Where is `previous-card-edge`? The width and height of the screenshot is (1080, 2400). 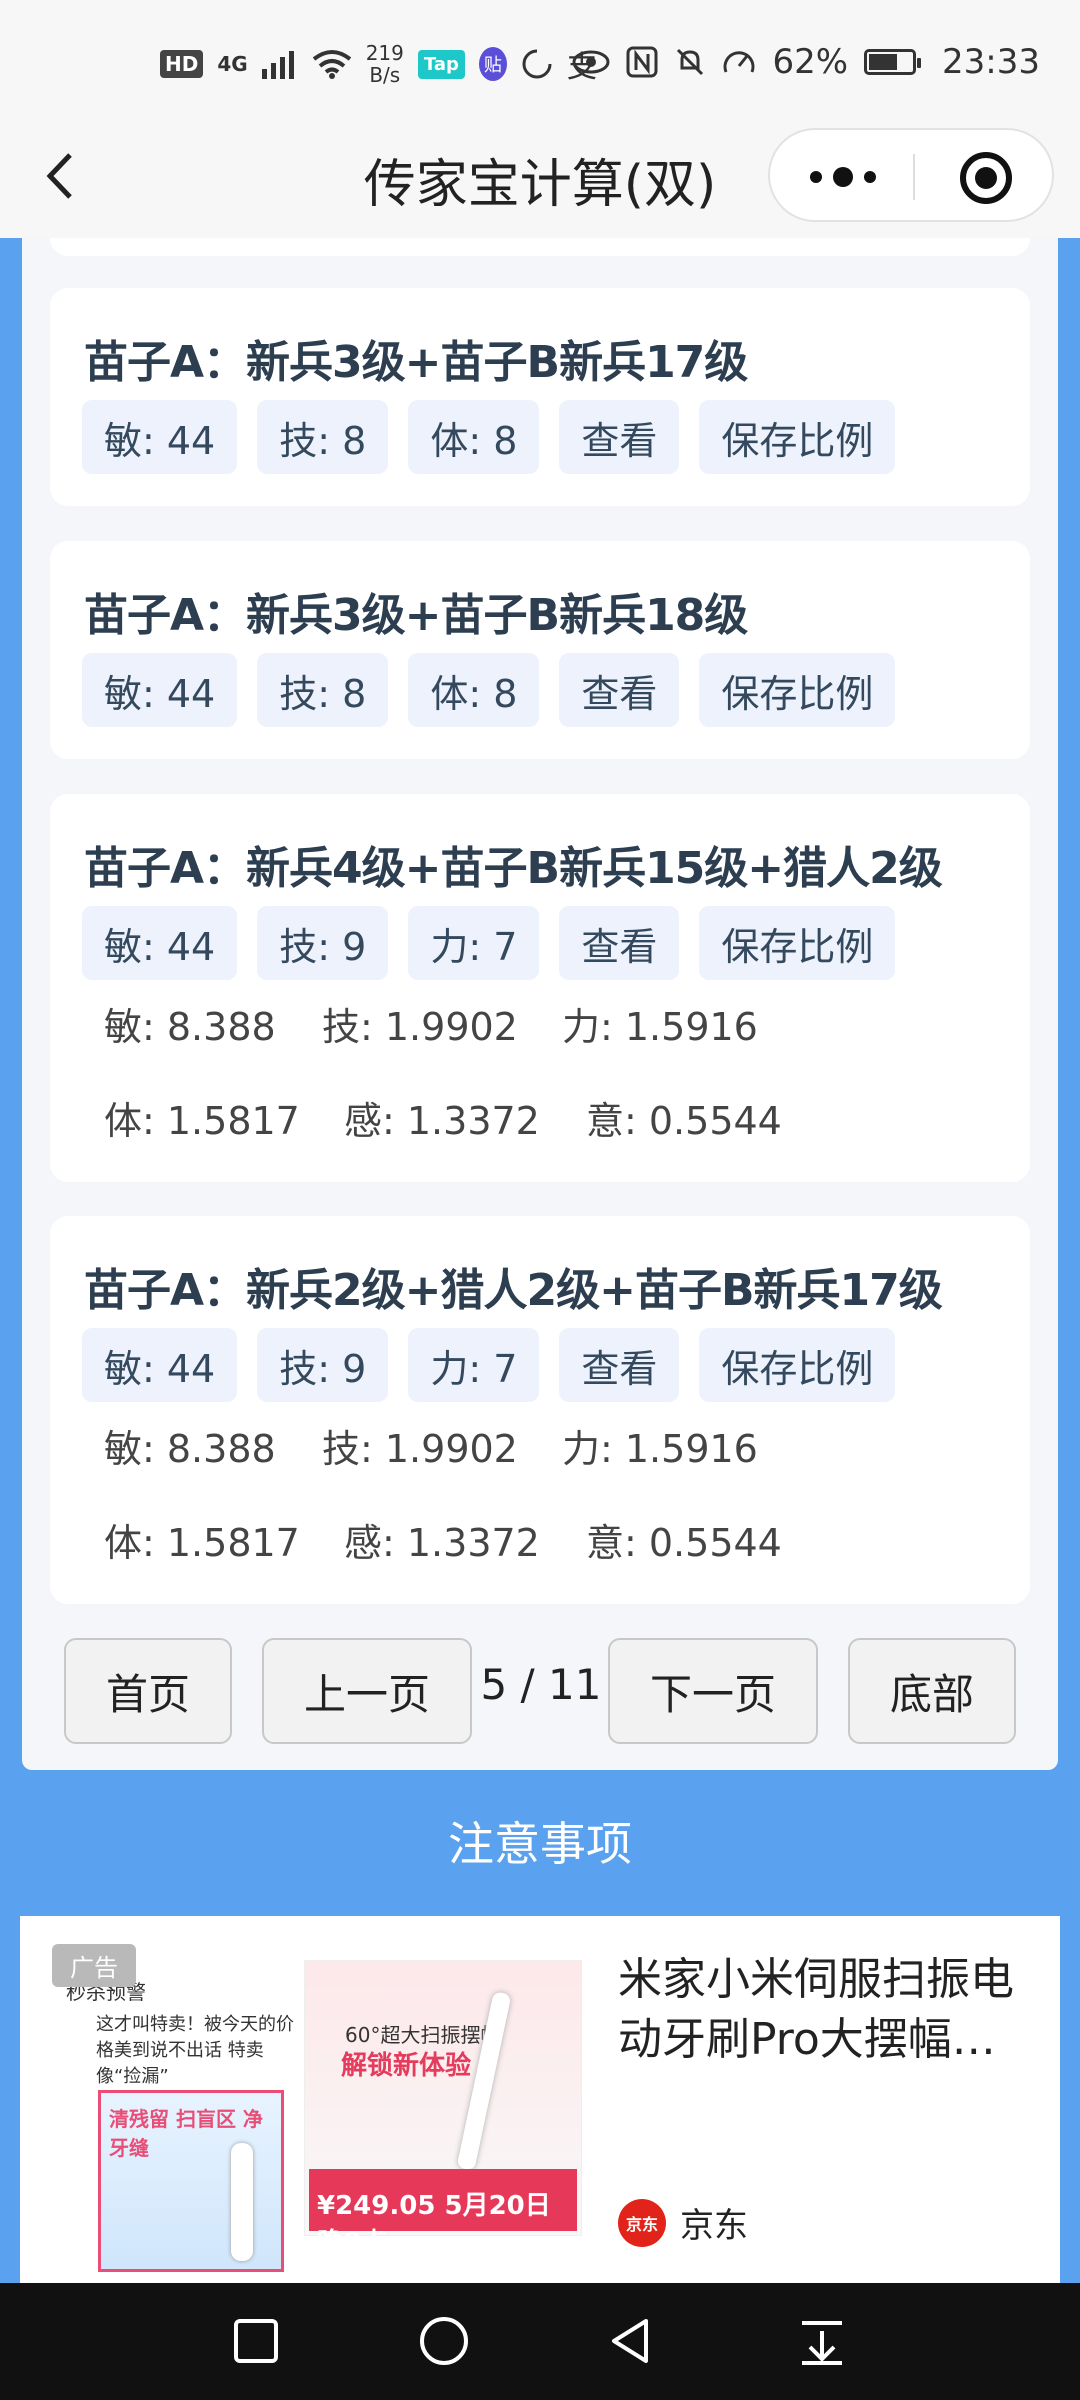
previous-card-edge is located at coordinates (540, 247).